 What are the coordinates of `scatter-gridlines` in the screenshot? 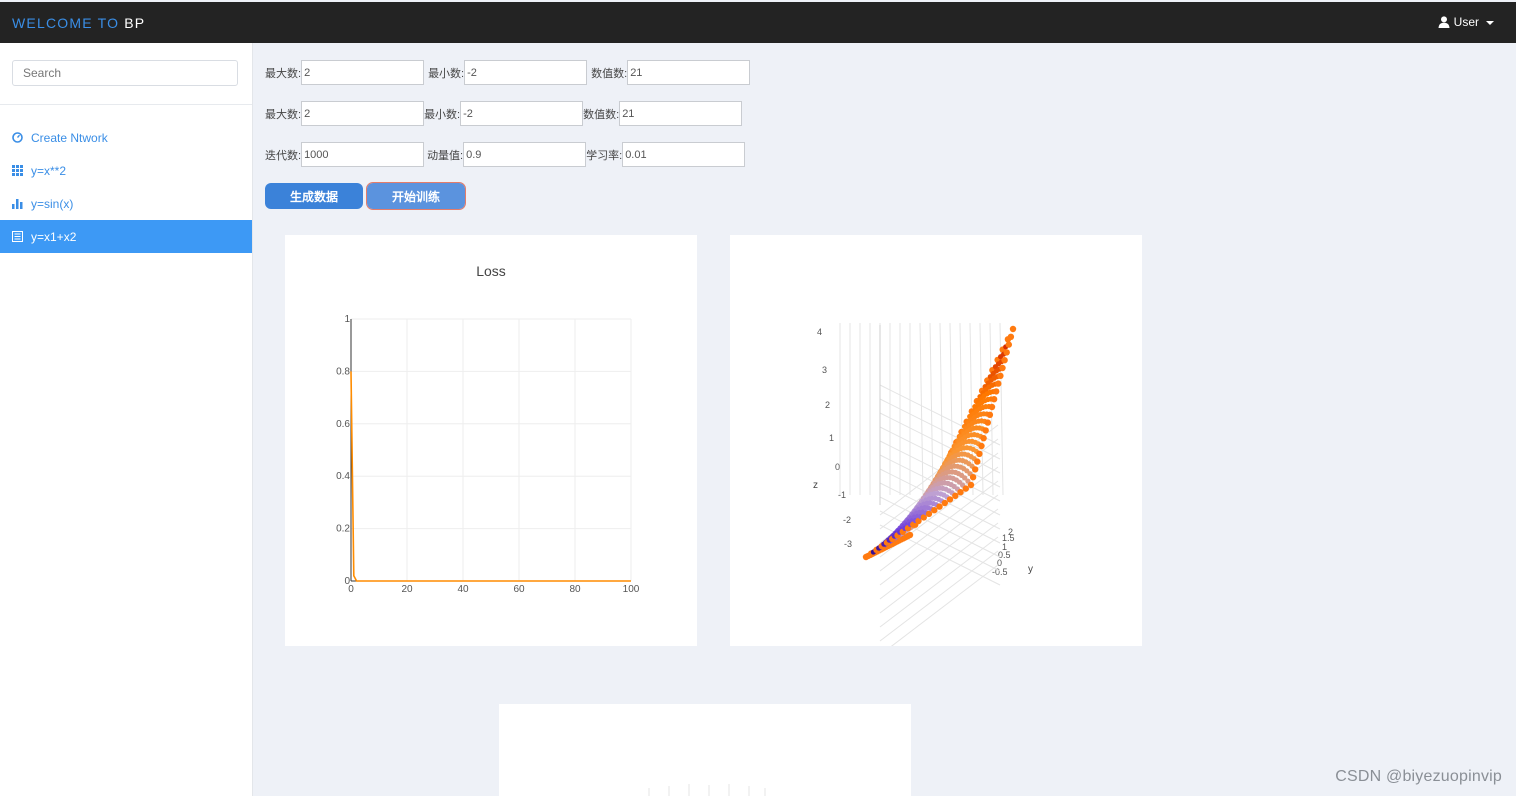 It's located at (921, 484).